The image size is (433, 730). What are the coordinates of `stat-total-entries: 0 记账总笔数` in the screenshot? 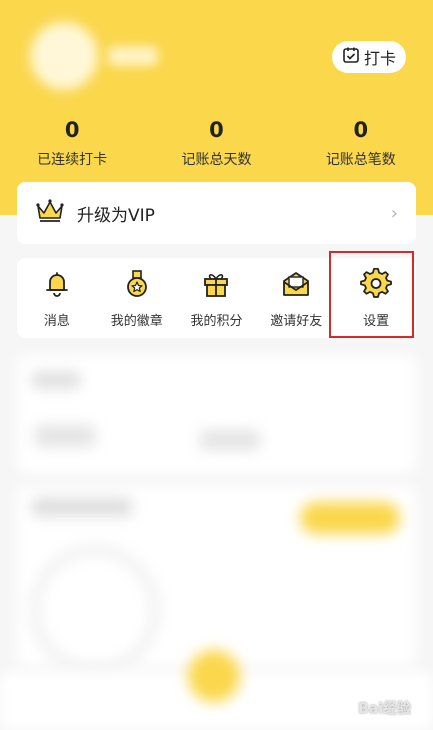 It's located at (361, 143).